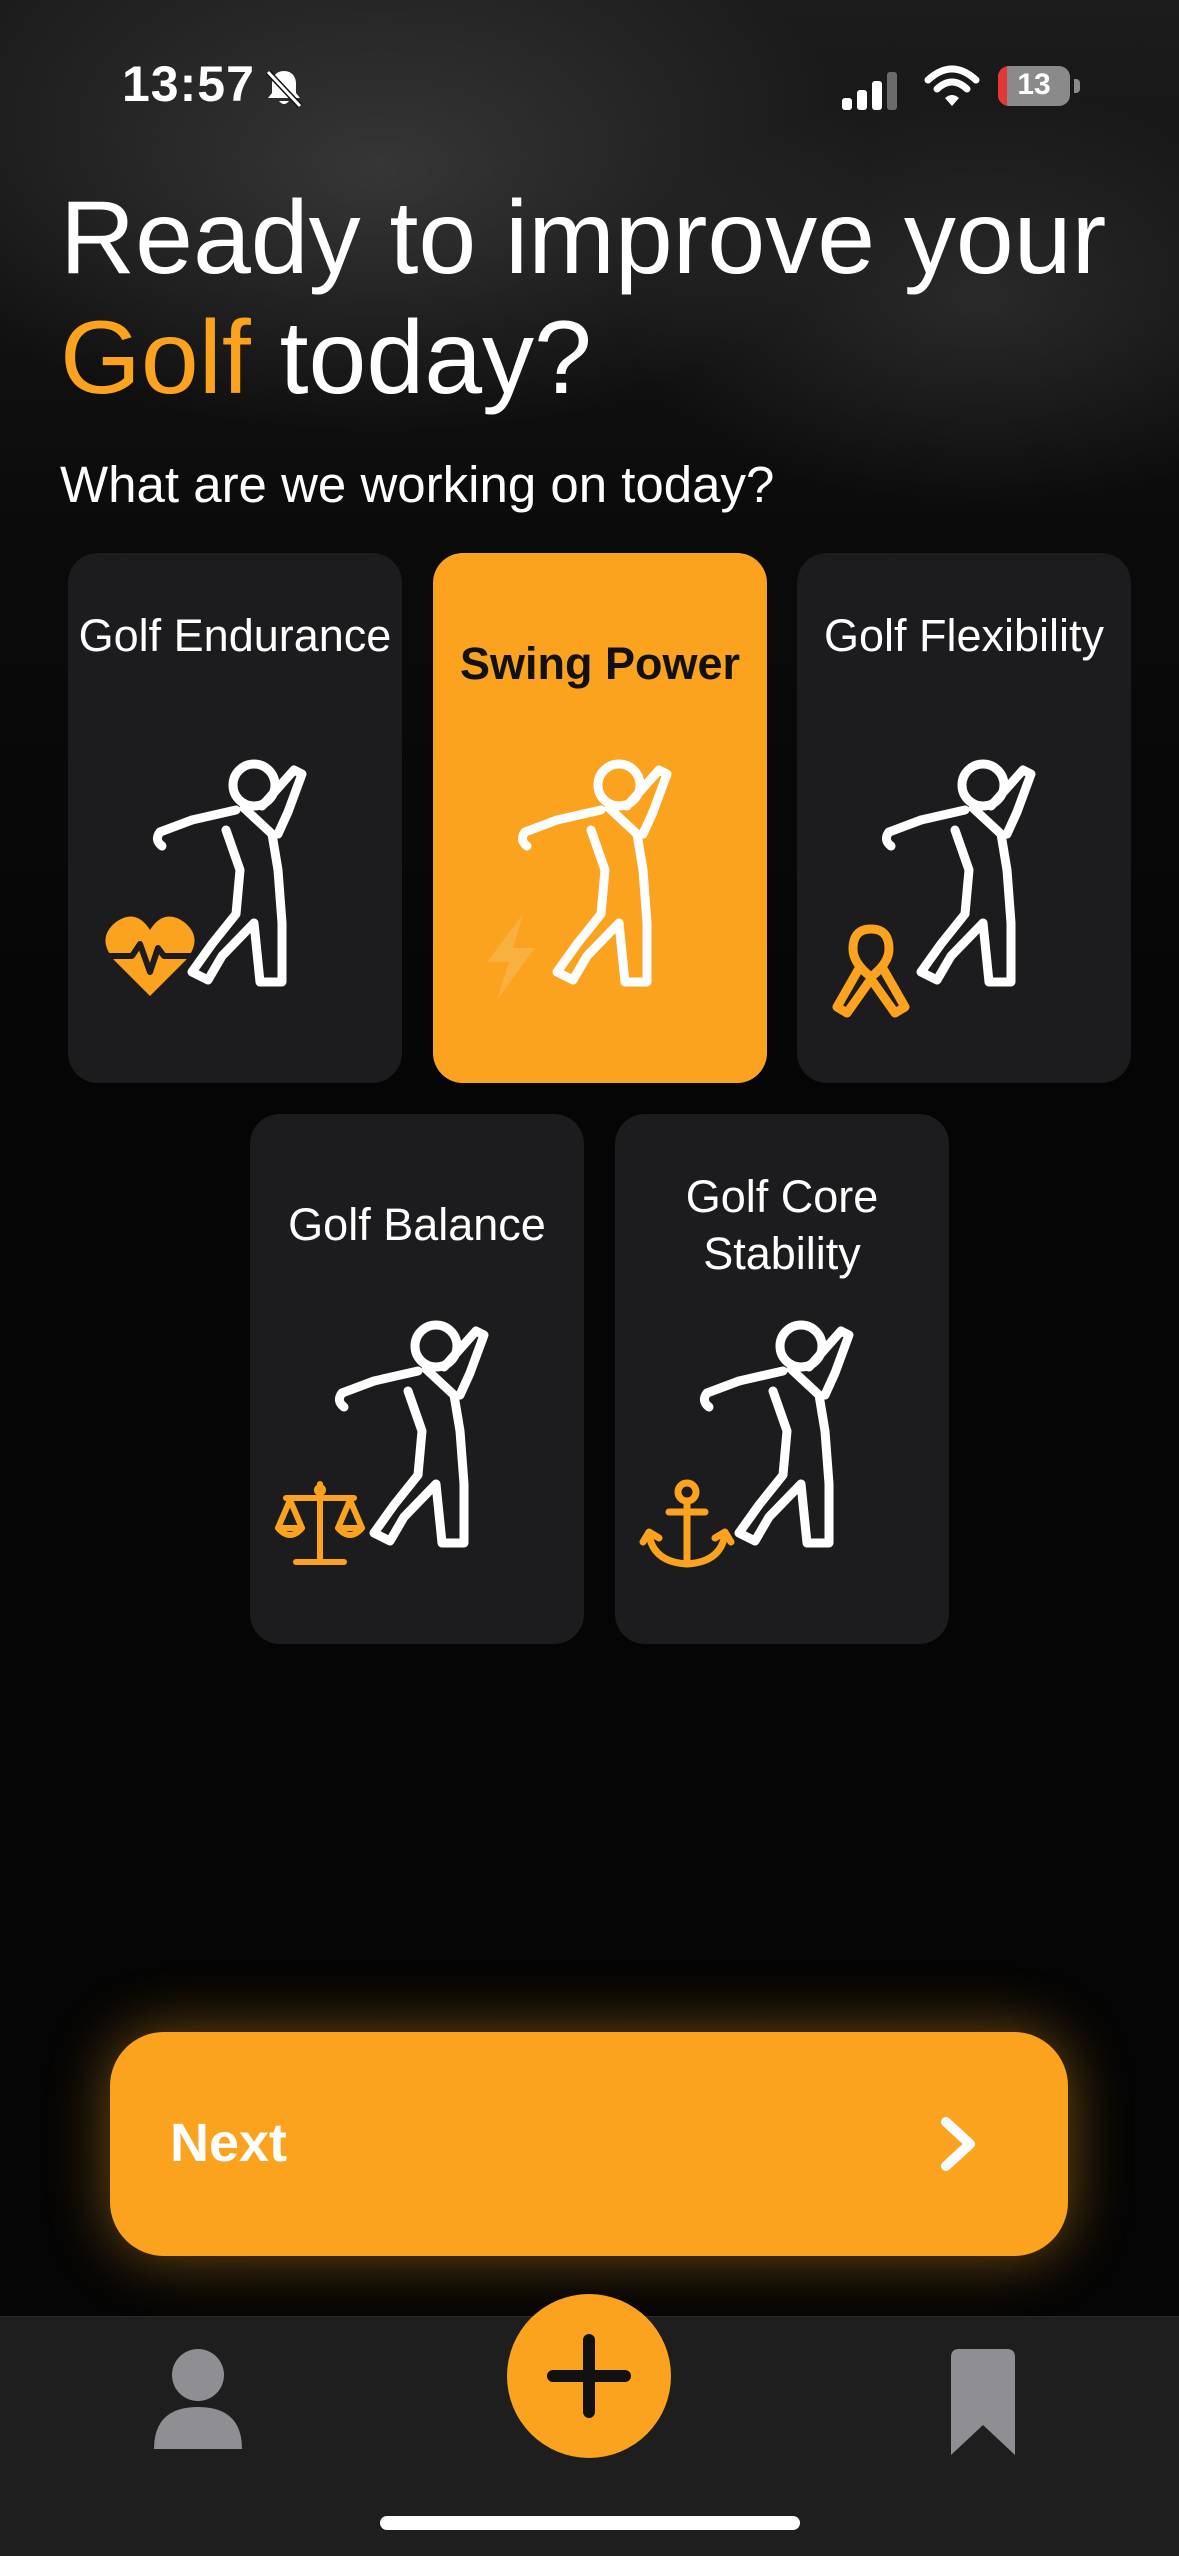  Describe the element at coordinates (869, 91) in the screenshot. I see `signal-icon` at that location.